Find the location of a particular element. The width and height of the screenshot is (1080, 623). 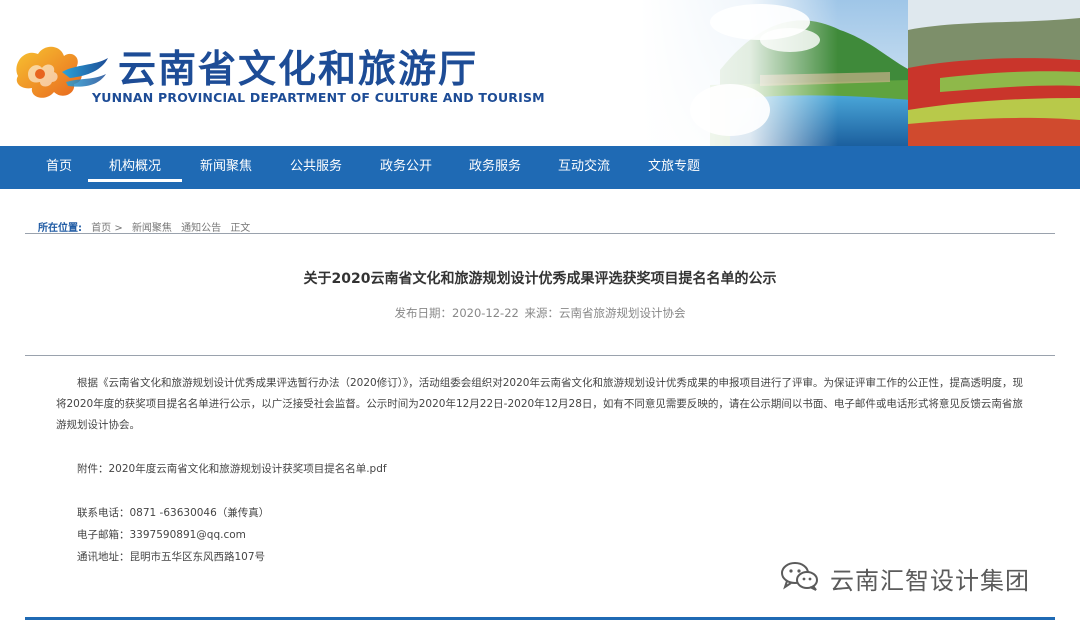

article-divider is located at coordinates (540, 355).